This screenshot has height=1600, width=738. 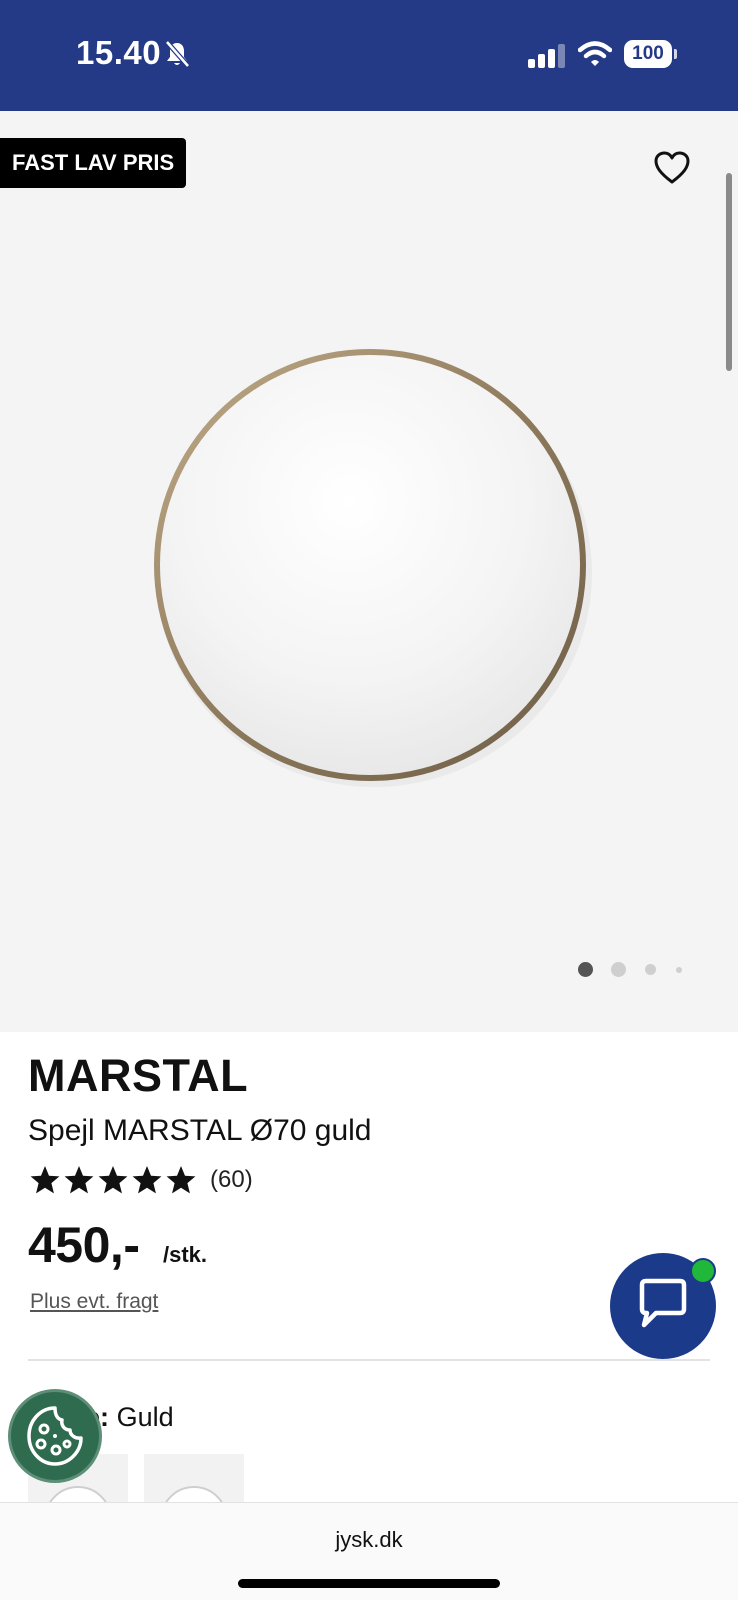 I want to click on divider, so click(x=369, y=1360).